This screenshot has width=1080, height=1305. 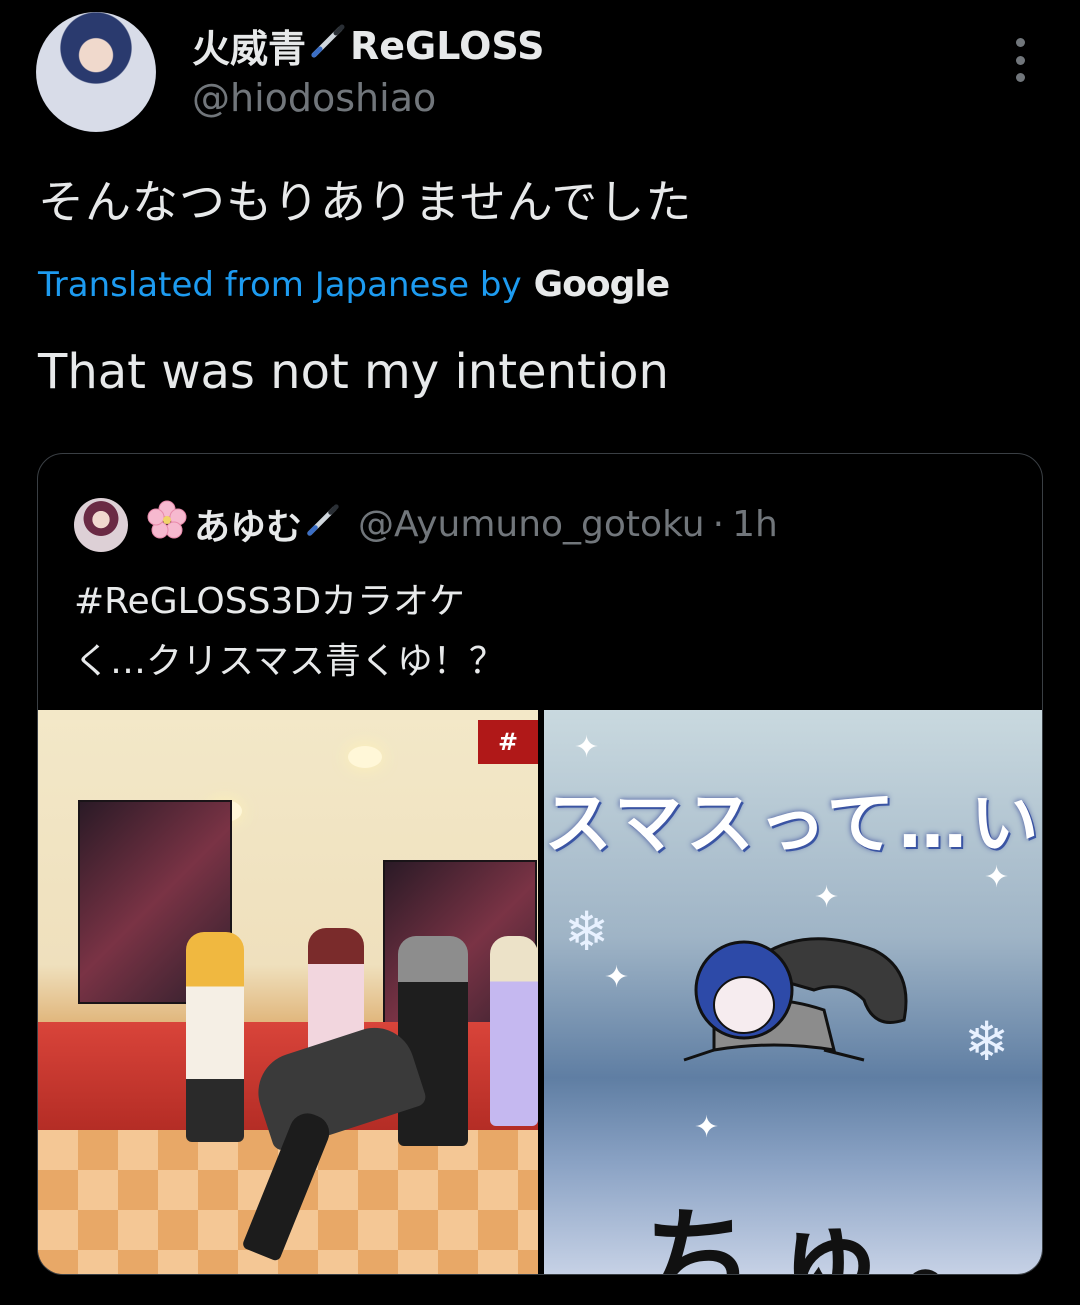 What do you see at coordinates (531, 524) in the screenshot?
I see `quoted-author-handle: @Ayumuno_gotoku` at bounding box center [531, 524].